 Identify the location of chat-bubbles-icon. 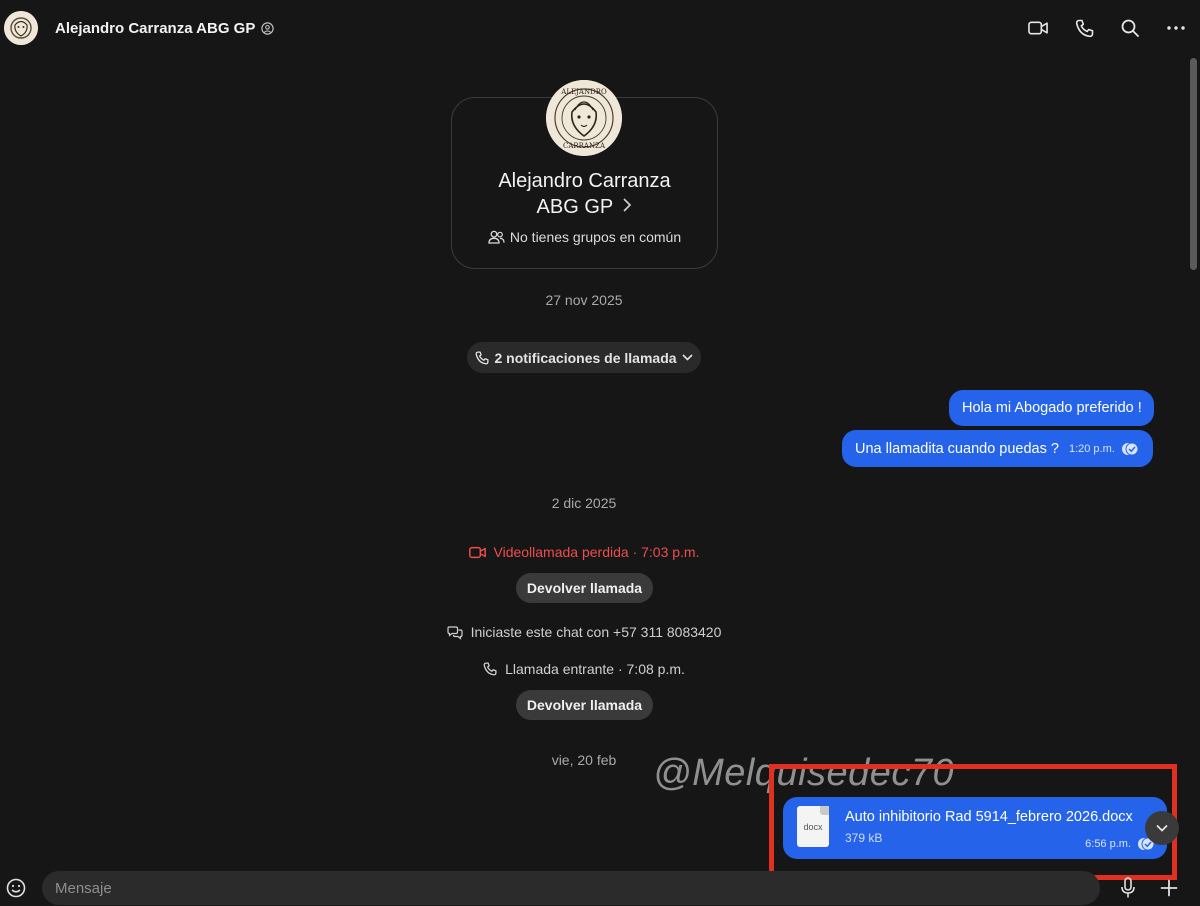
(455, 632).